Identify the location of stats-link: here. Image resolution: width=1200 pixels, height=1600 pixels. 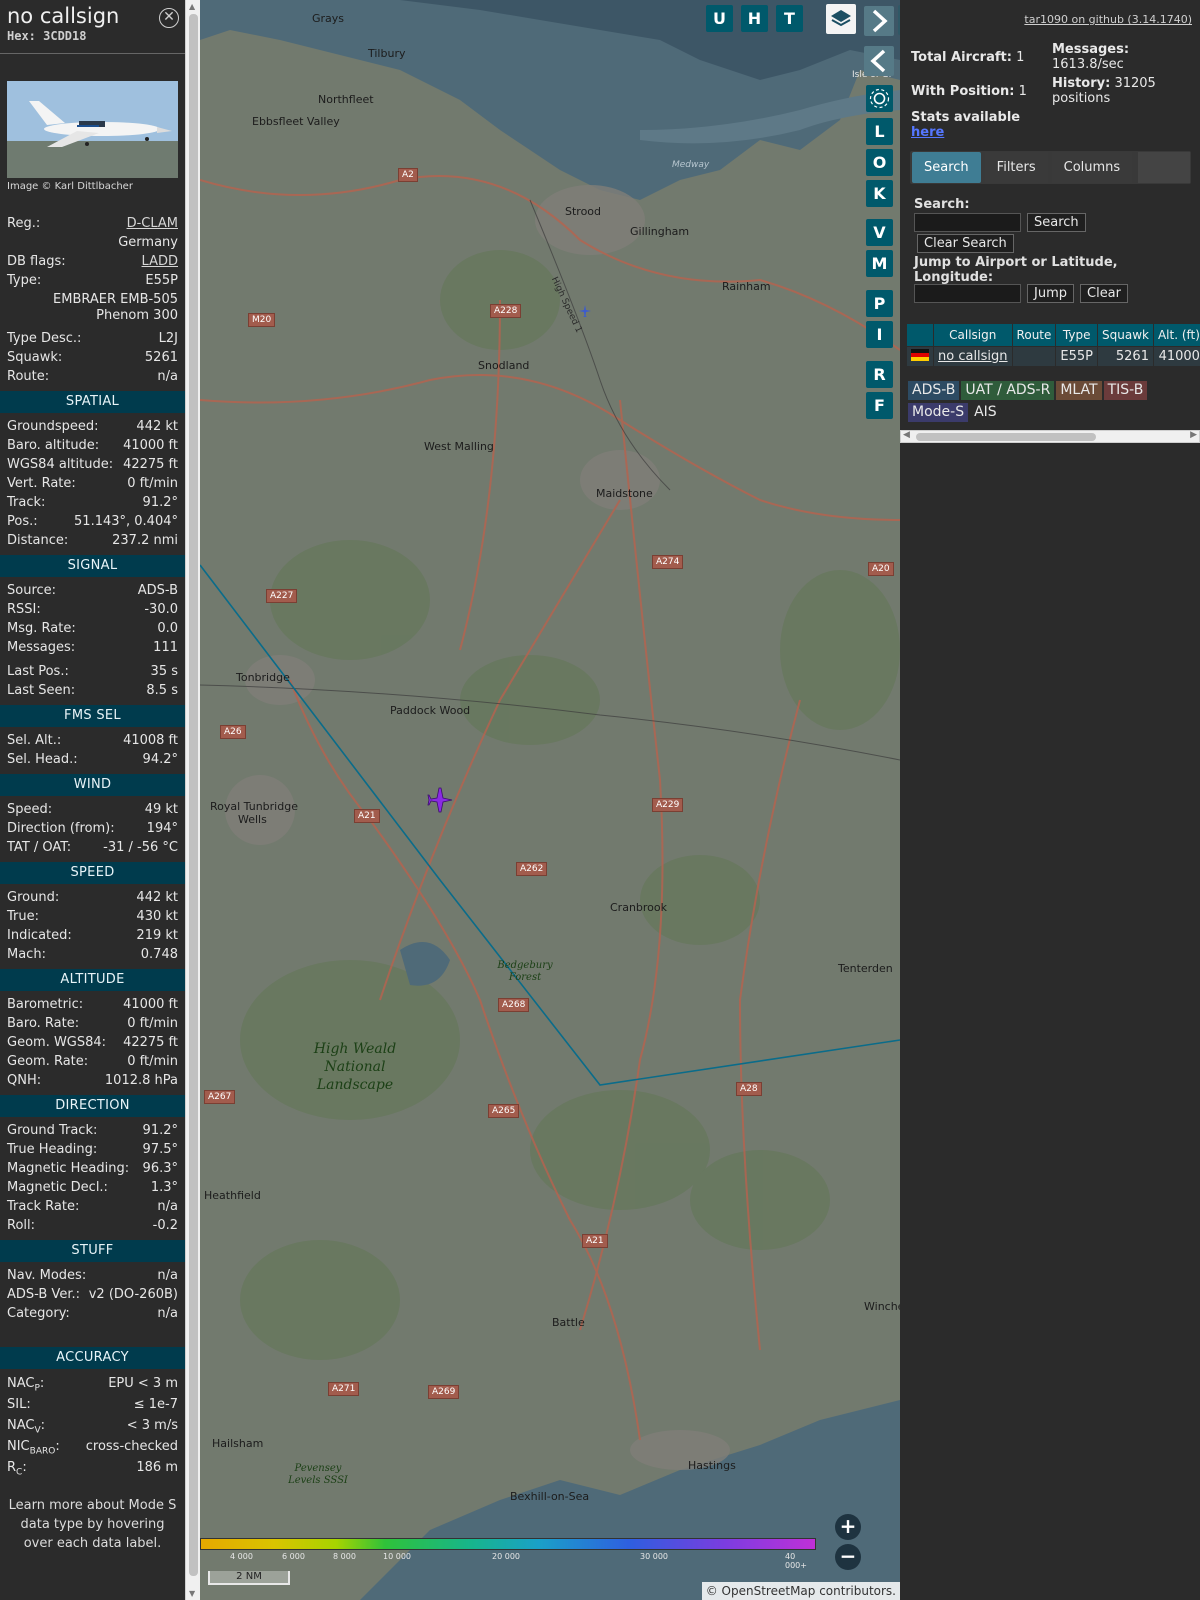
(927, 132).